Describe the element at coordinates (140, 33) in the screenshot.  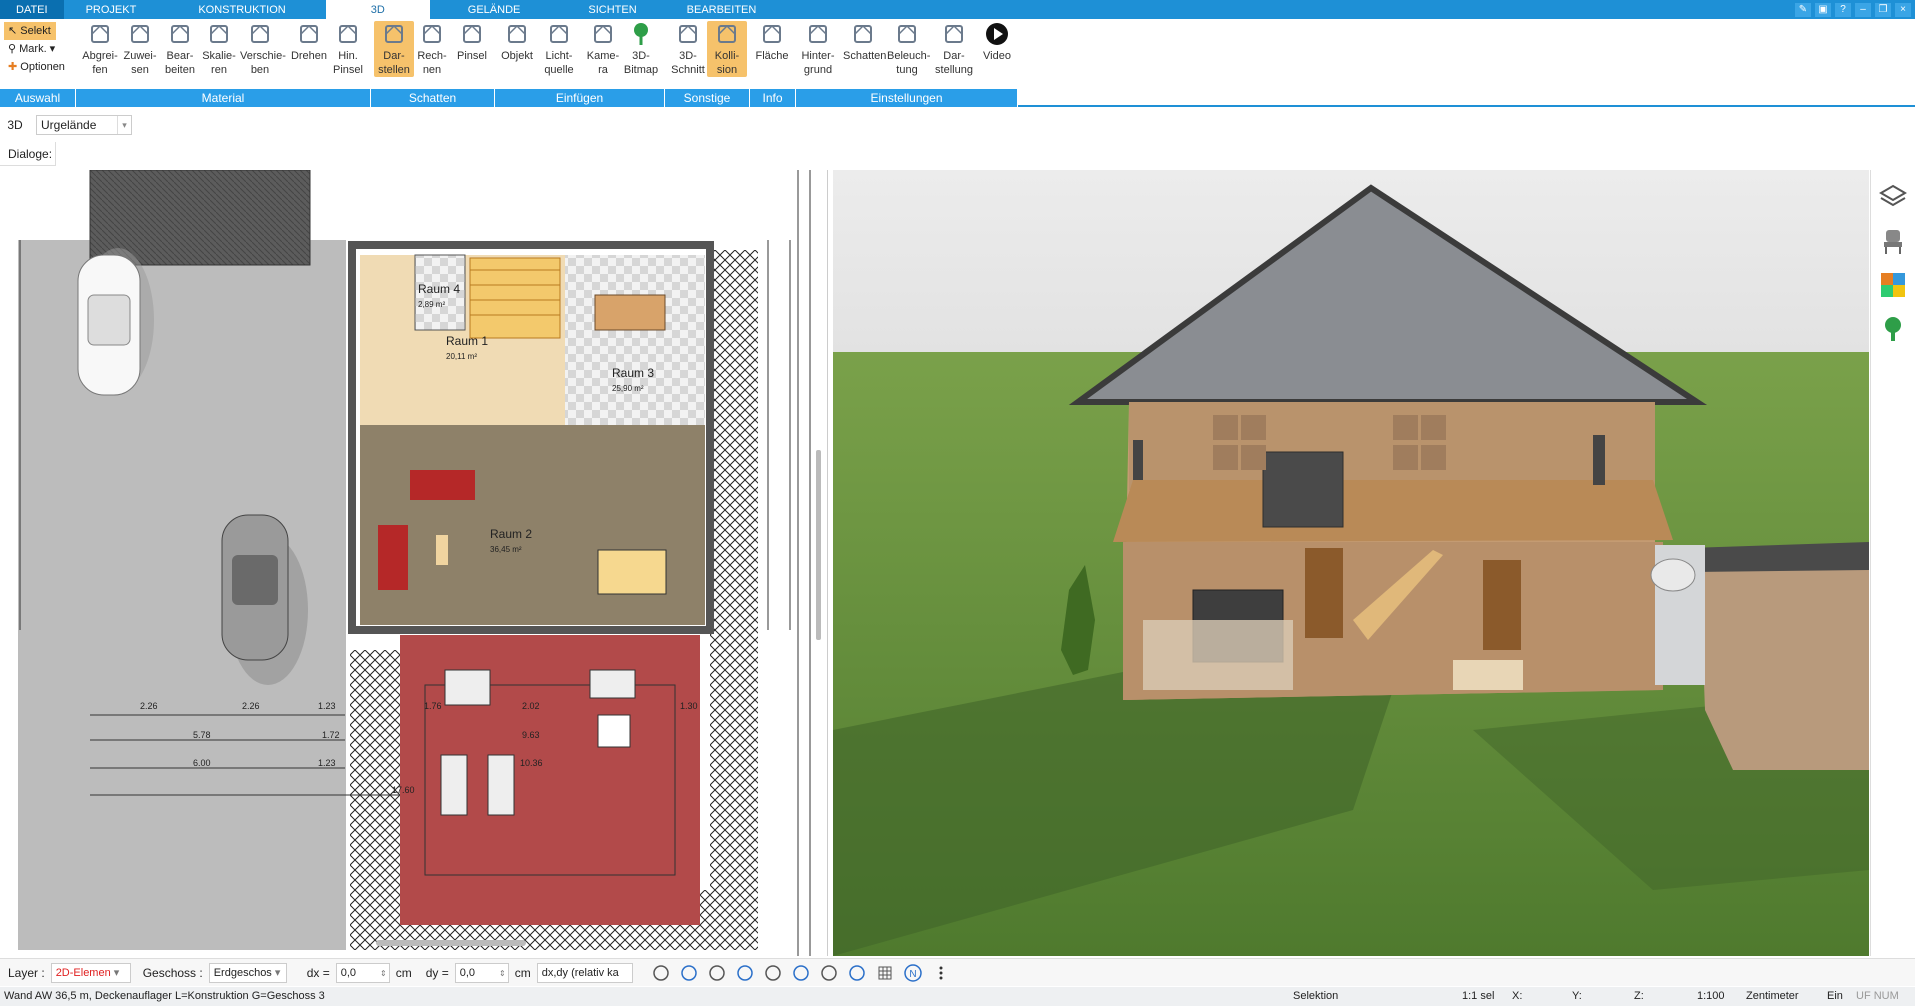
I see `assign-icon` at that location.